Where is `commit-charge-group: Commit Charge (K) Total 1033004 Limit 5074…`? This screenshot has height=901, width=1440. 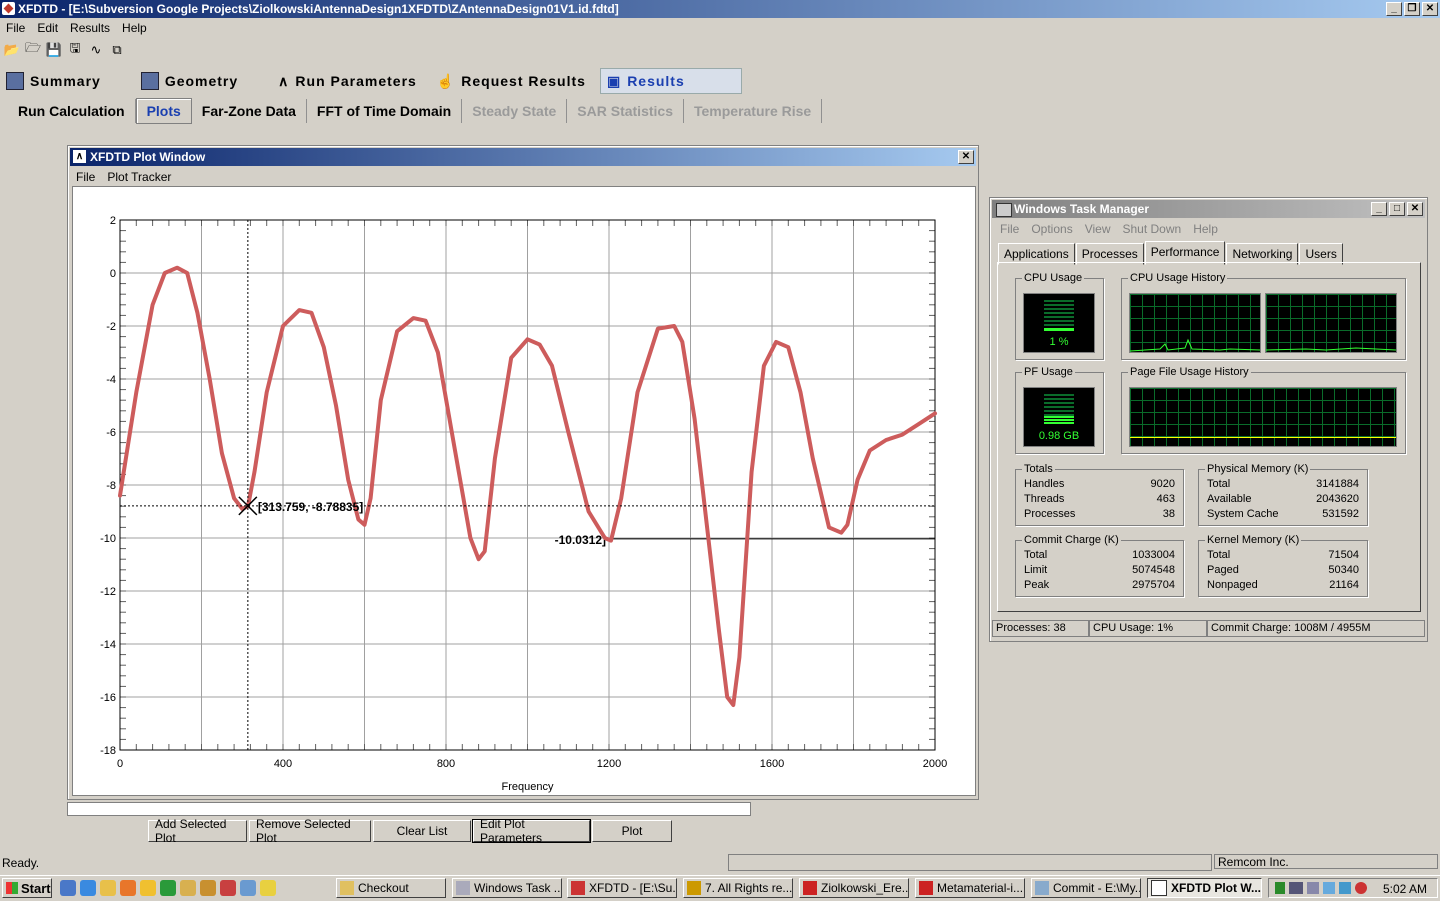 commit-charge-group: Commit Charge (K) Total 1033004 Limit 5074… is located at coordinates (1099, 565).